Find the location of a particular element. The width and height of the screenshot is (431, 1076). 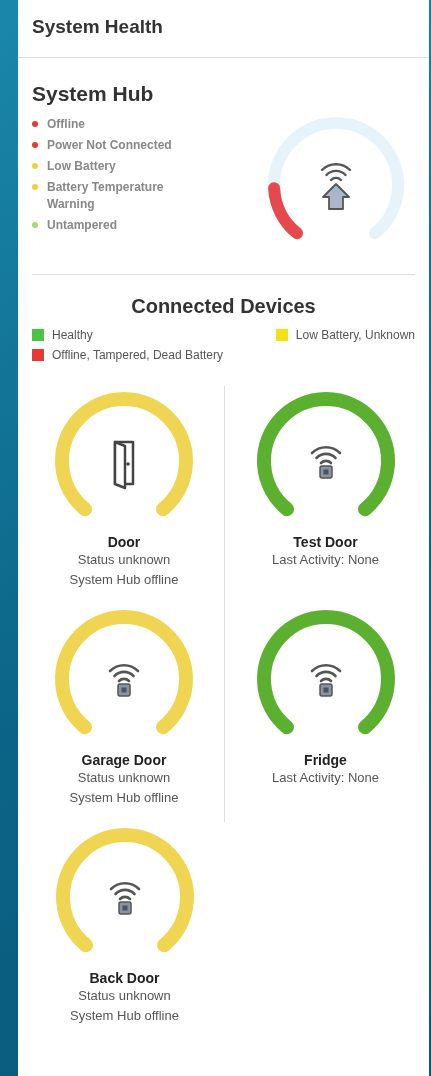

door-icon is located at coordinates (124, 465).